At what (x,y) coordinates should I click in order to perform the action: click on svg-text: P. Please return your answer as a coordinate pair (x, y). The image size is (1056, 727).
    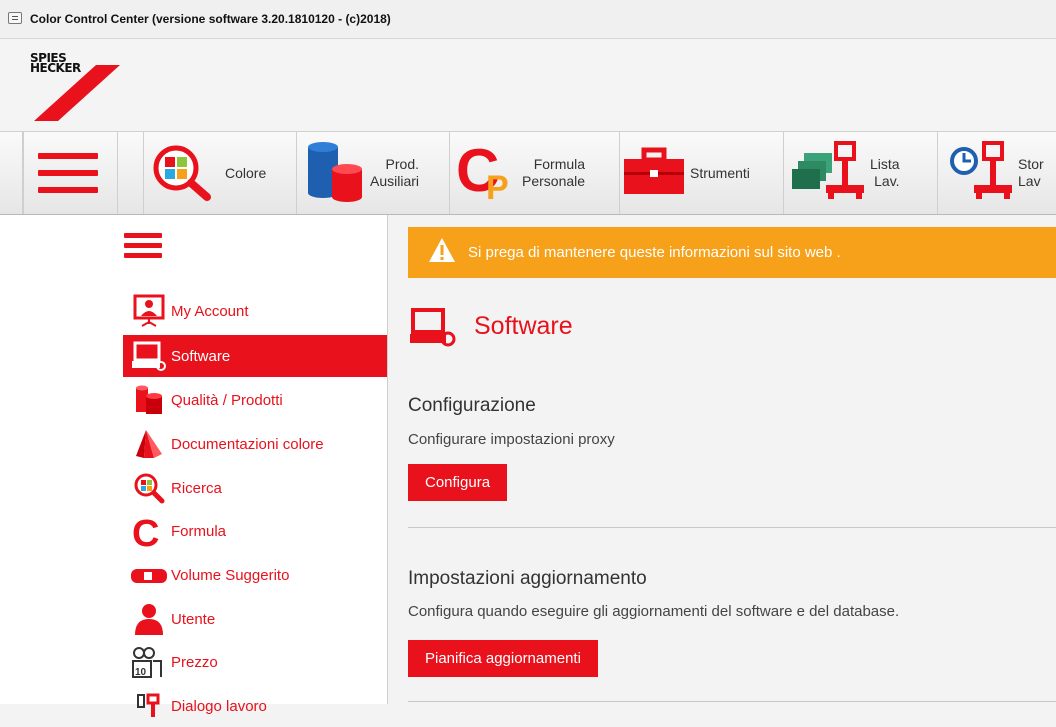
    Looking at the image, I should click on (497, 185).